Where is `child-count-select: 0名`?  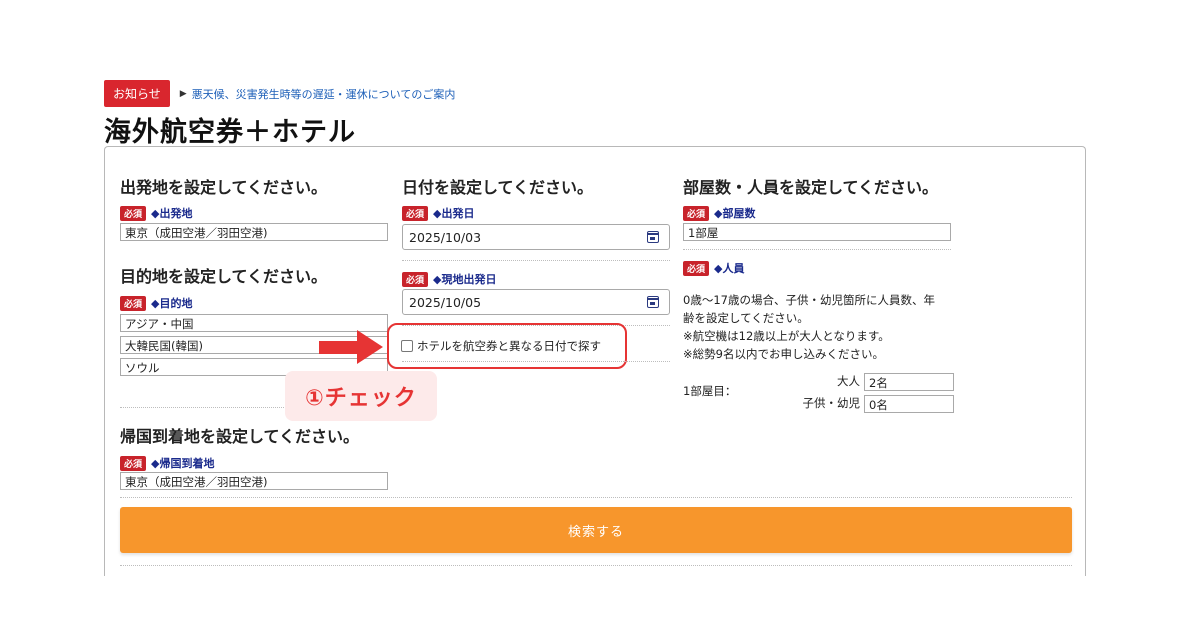
child-count-select: 0名 is located at coordinates (909, 404).